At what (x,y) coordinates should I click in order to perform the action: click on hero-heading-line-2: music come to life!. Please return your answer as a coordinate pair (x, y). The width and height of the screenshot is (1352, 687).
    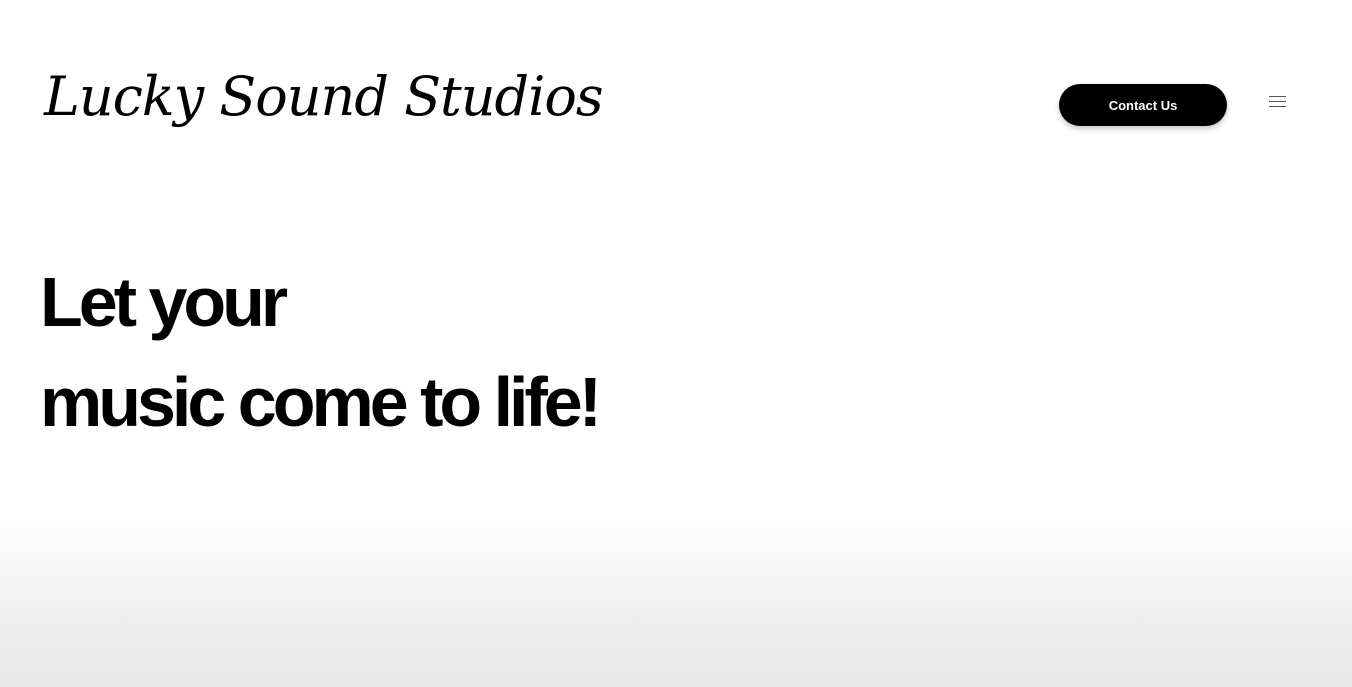
    Looking at the image, I should click on (321, 402).